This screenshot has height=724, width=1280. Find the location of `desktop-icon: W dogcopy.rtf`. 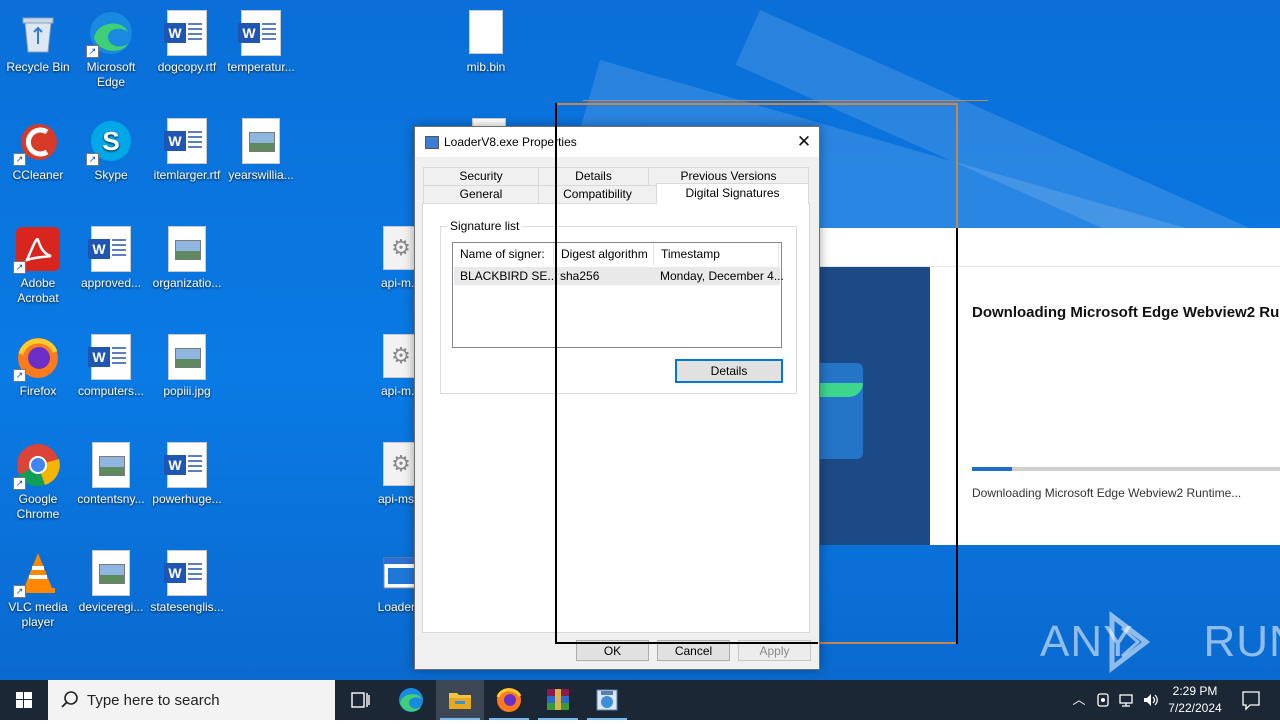

desktop-icon: W dogcopy.rtf is located at coordinates (187, 39).